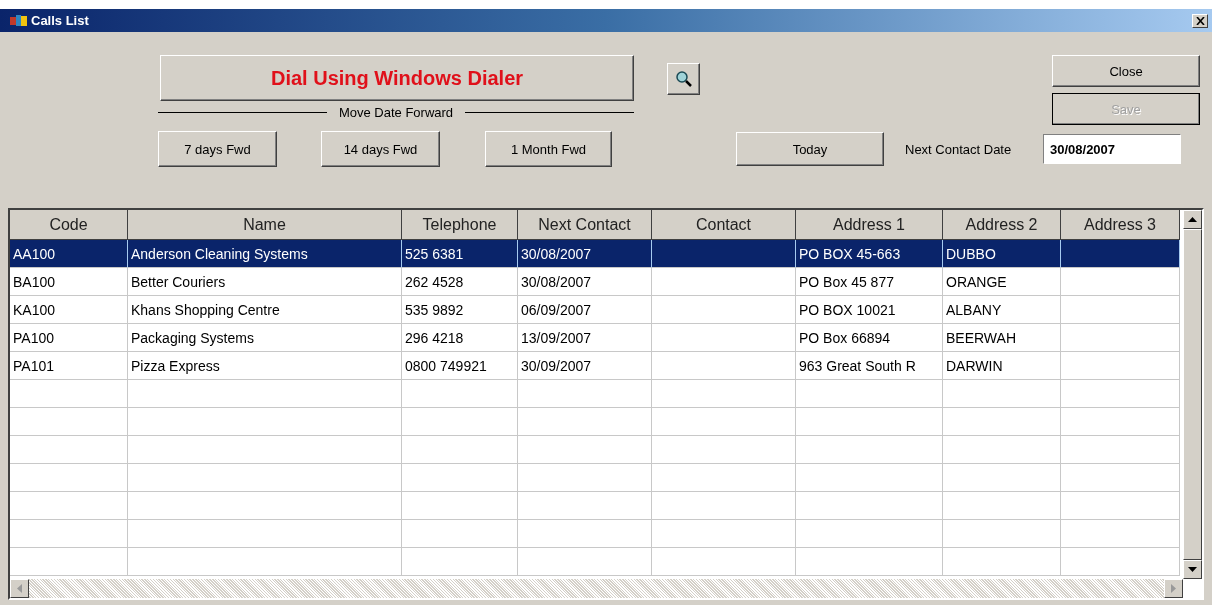 This screenshot has width=1212, height=605. I want to click on close-icon, so click(1200, 20).